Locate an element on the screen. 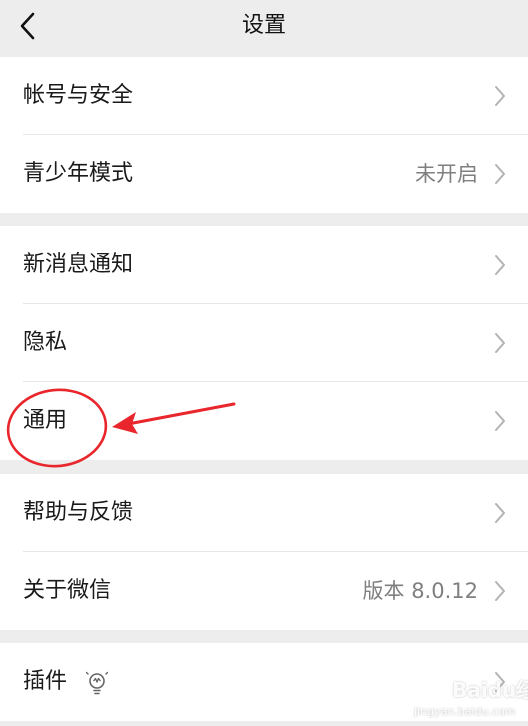  baidu-watermark: Baidu经验 jingyan.baidu.com is located at coordinates (470, 697).